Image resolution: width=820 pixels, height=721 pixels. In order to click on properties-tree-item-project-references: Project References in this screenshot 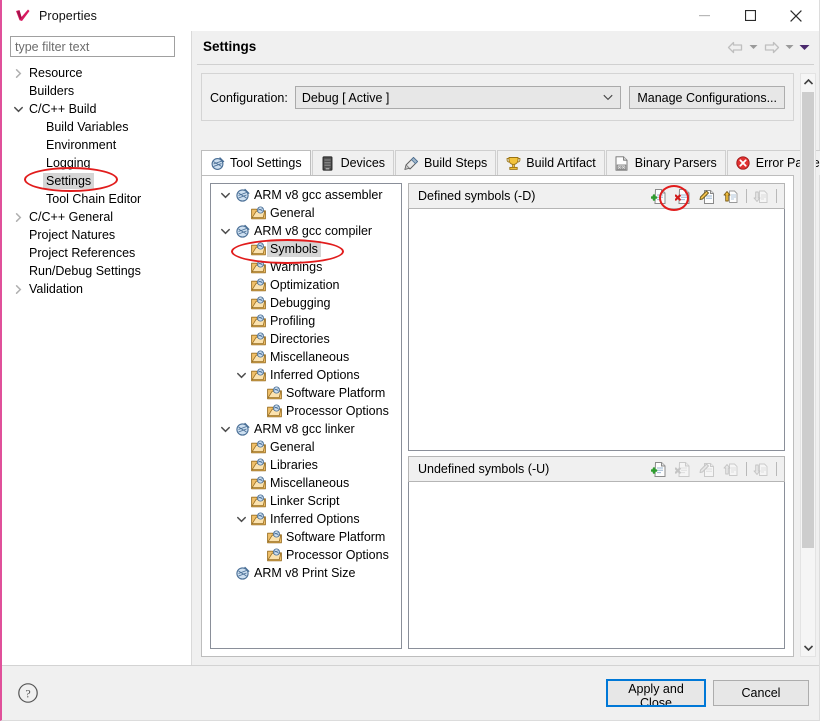, I will do `click(94, 253)`.